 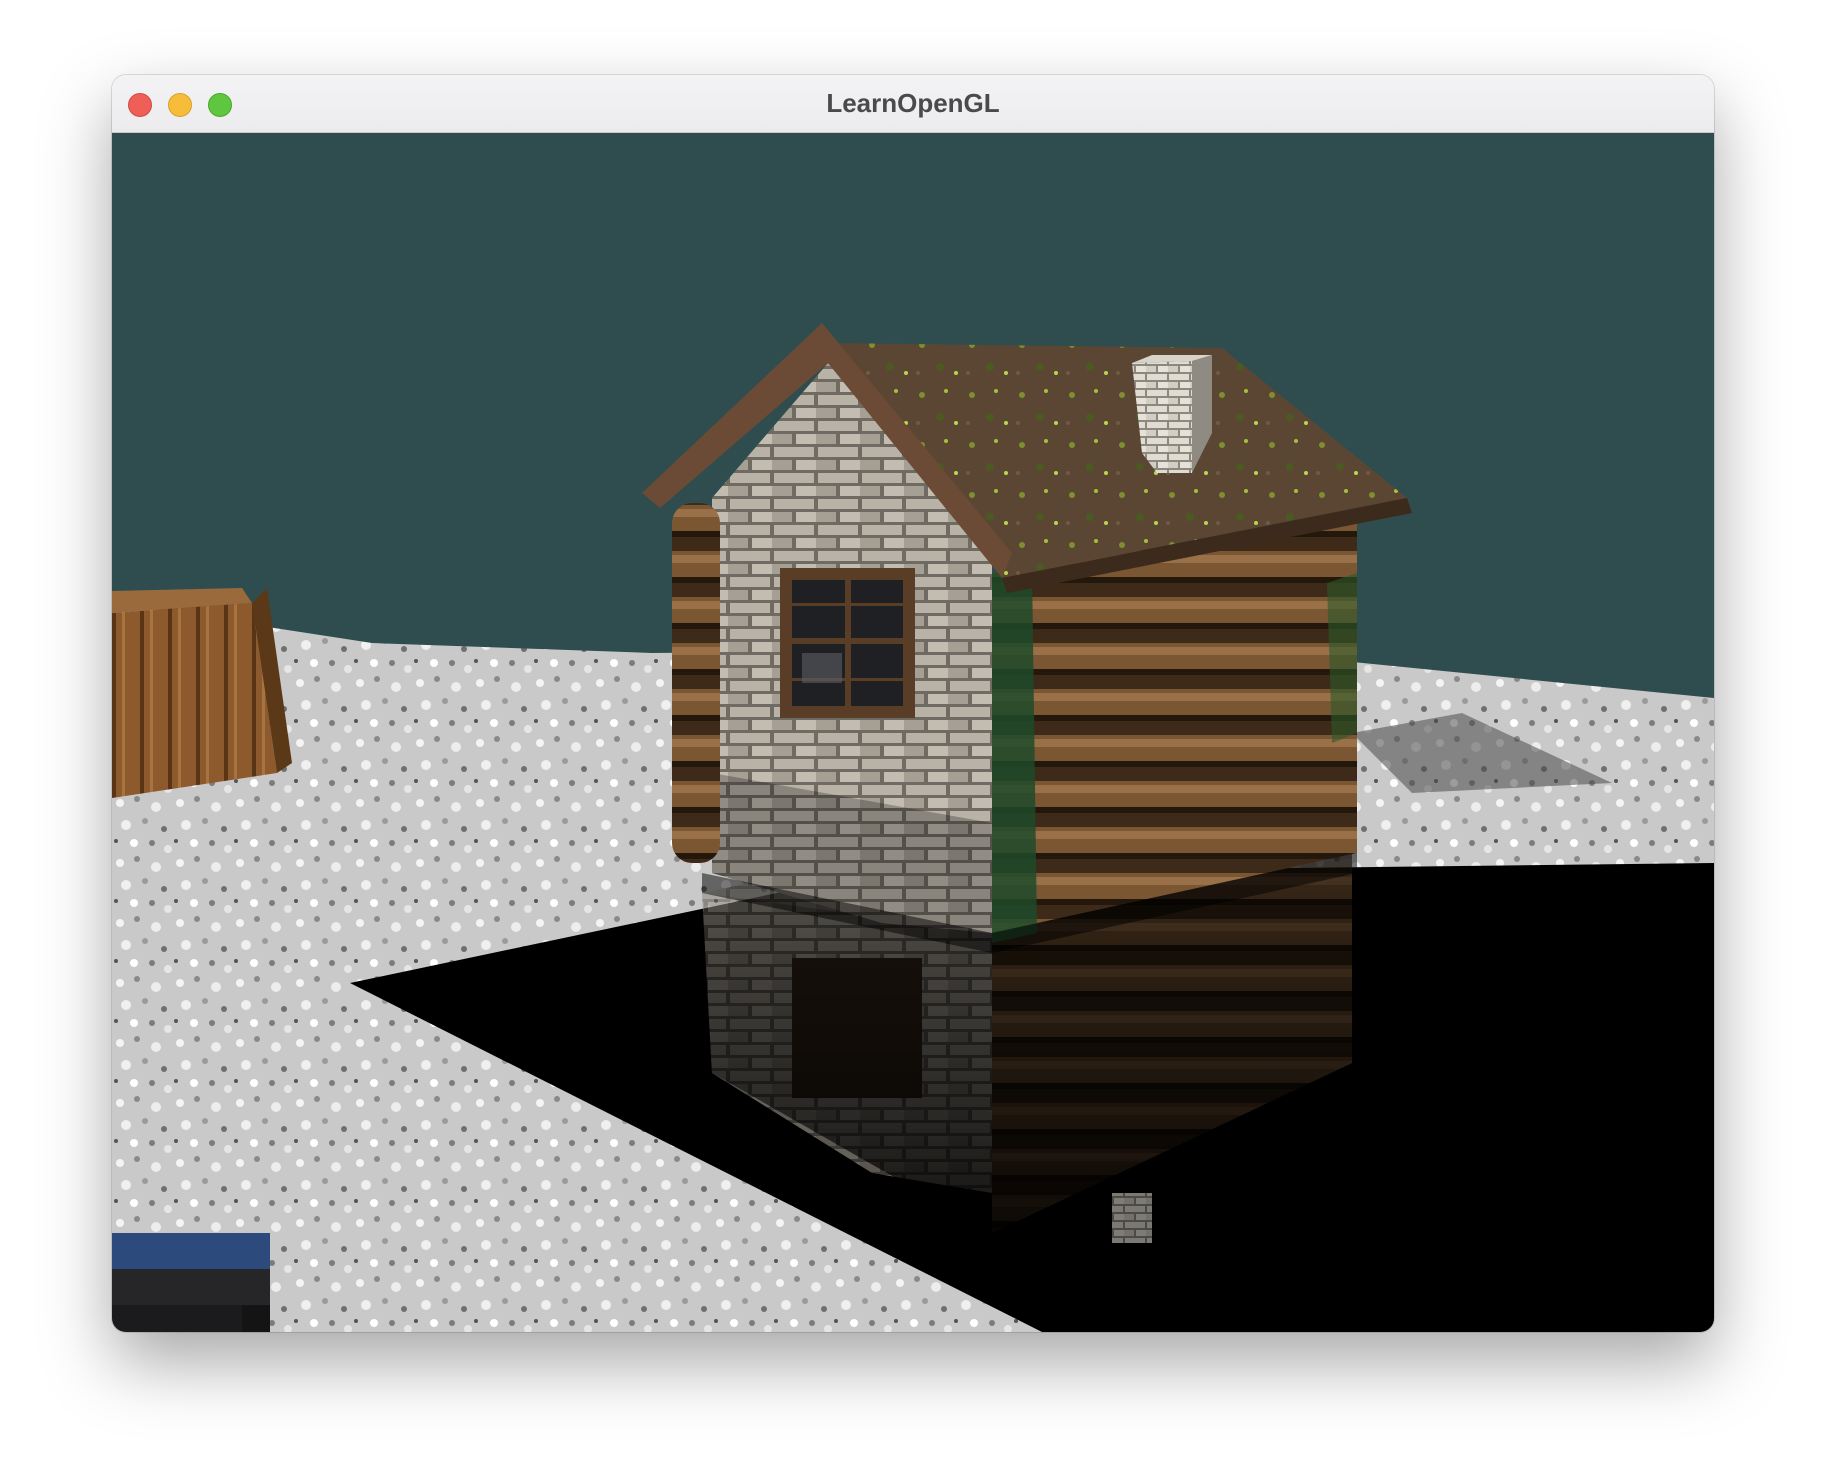 I want to click on house-chimney, so click(x=1172, y=414).